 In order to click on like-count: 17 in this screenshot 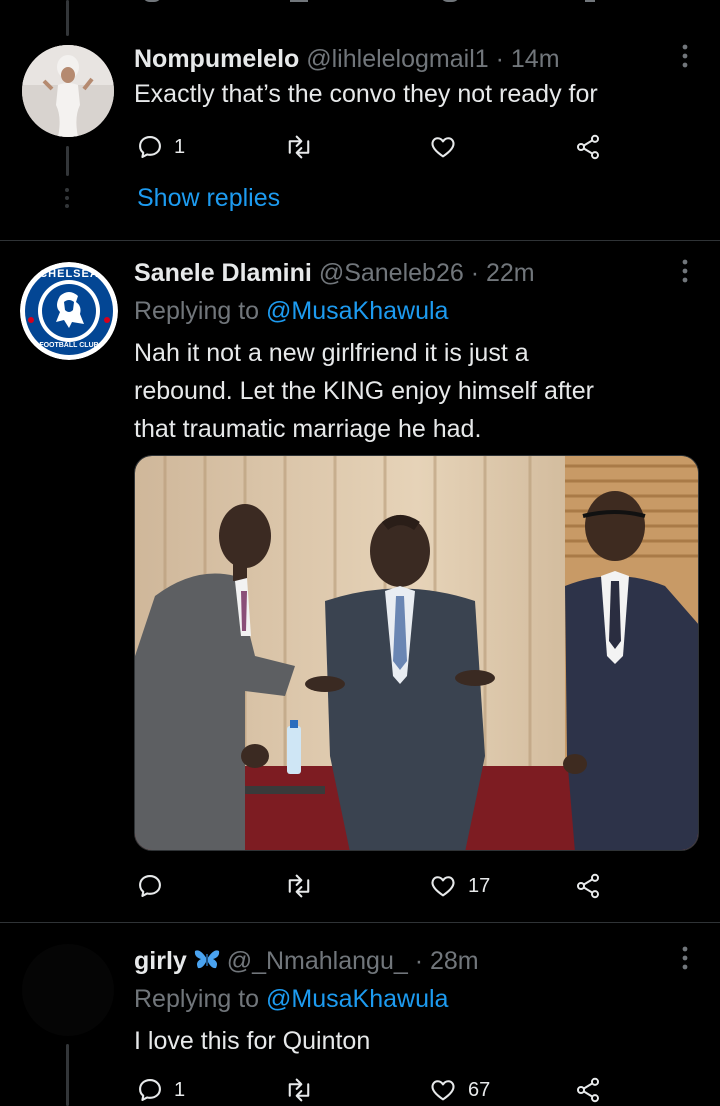, I will do `click(479, 885)`.